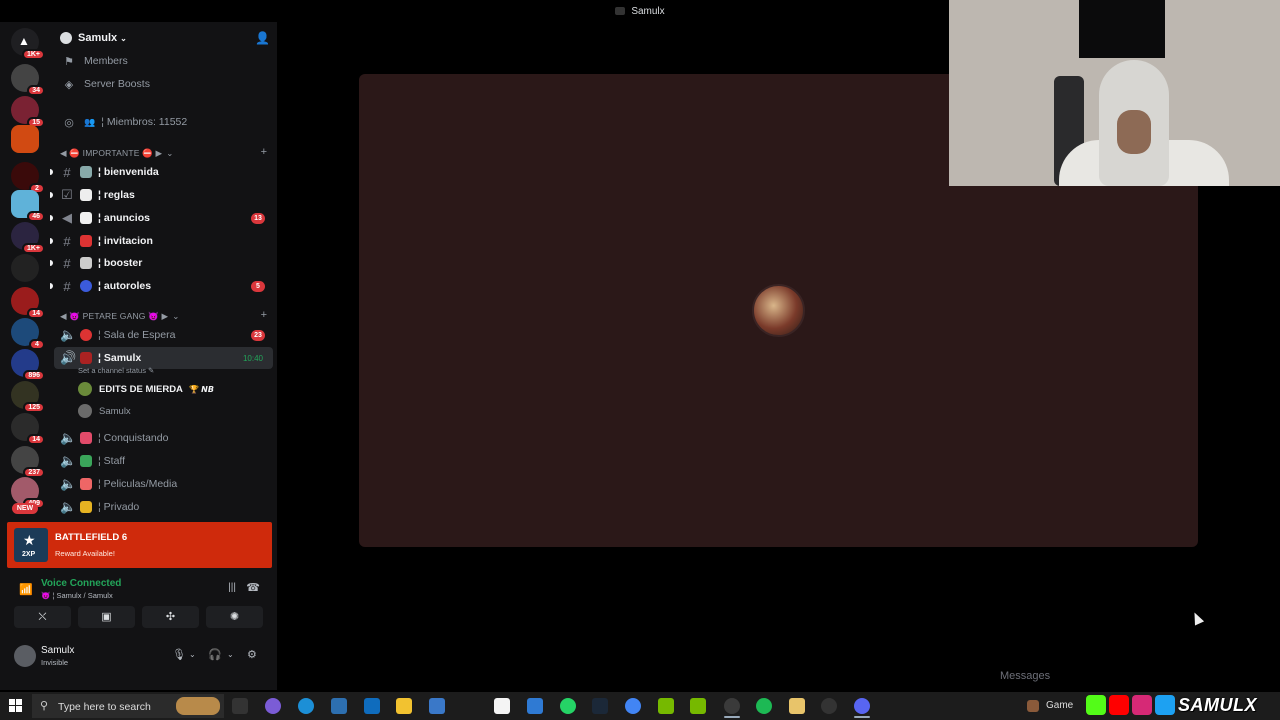 This screenshot has width=1280, height=720. Describe the element at coordinates (120, 263) in the screenshot. I see `channel-name: ¦ booster` at that location.